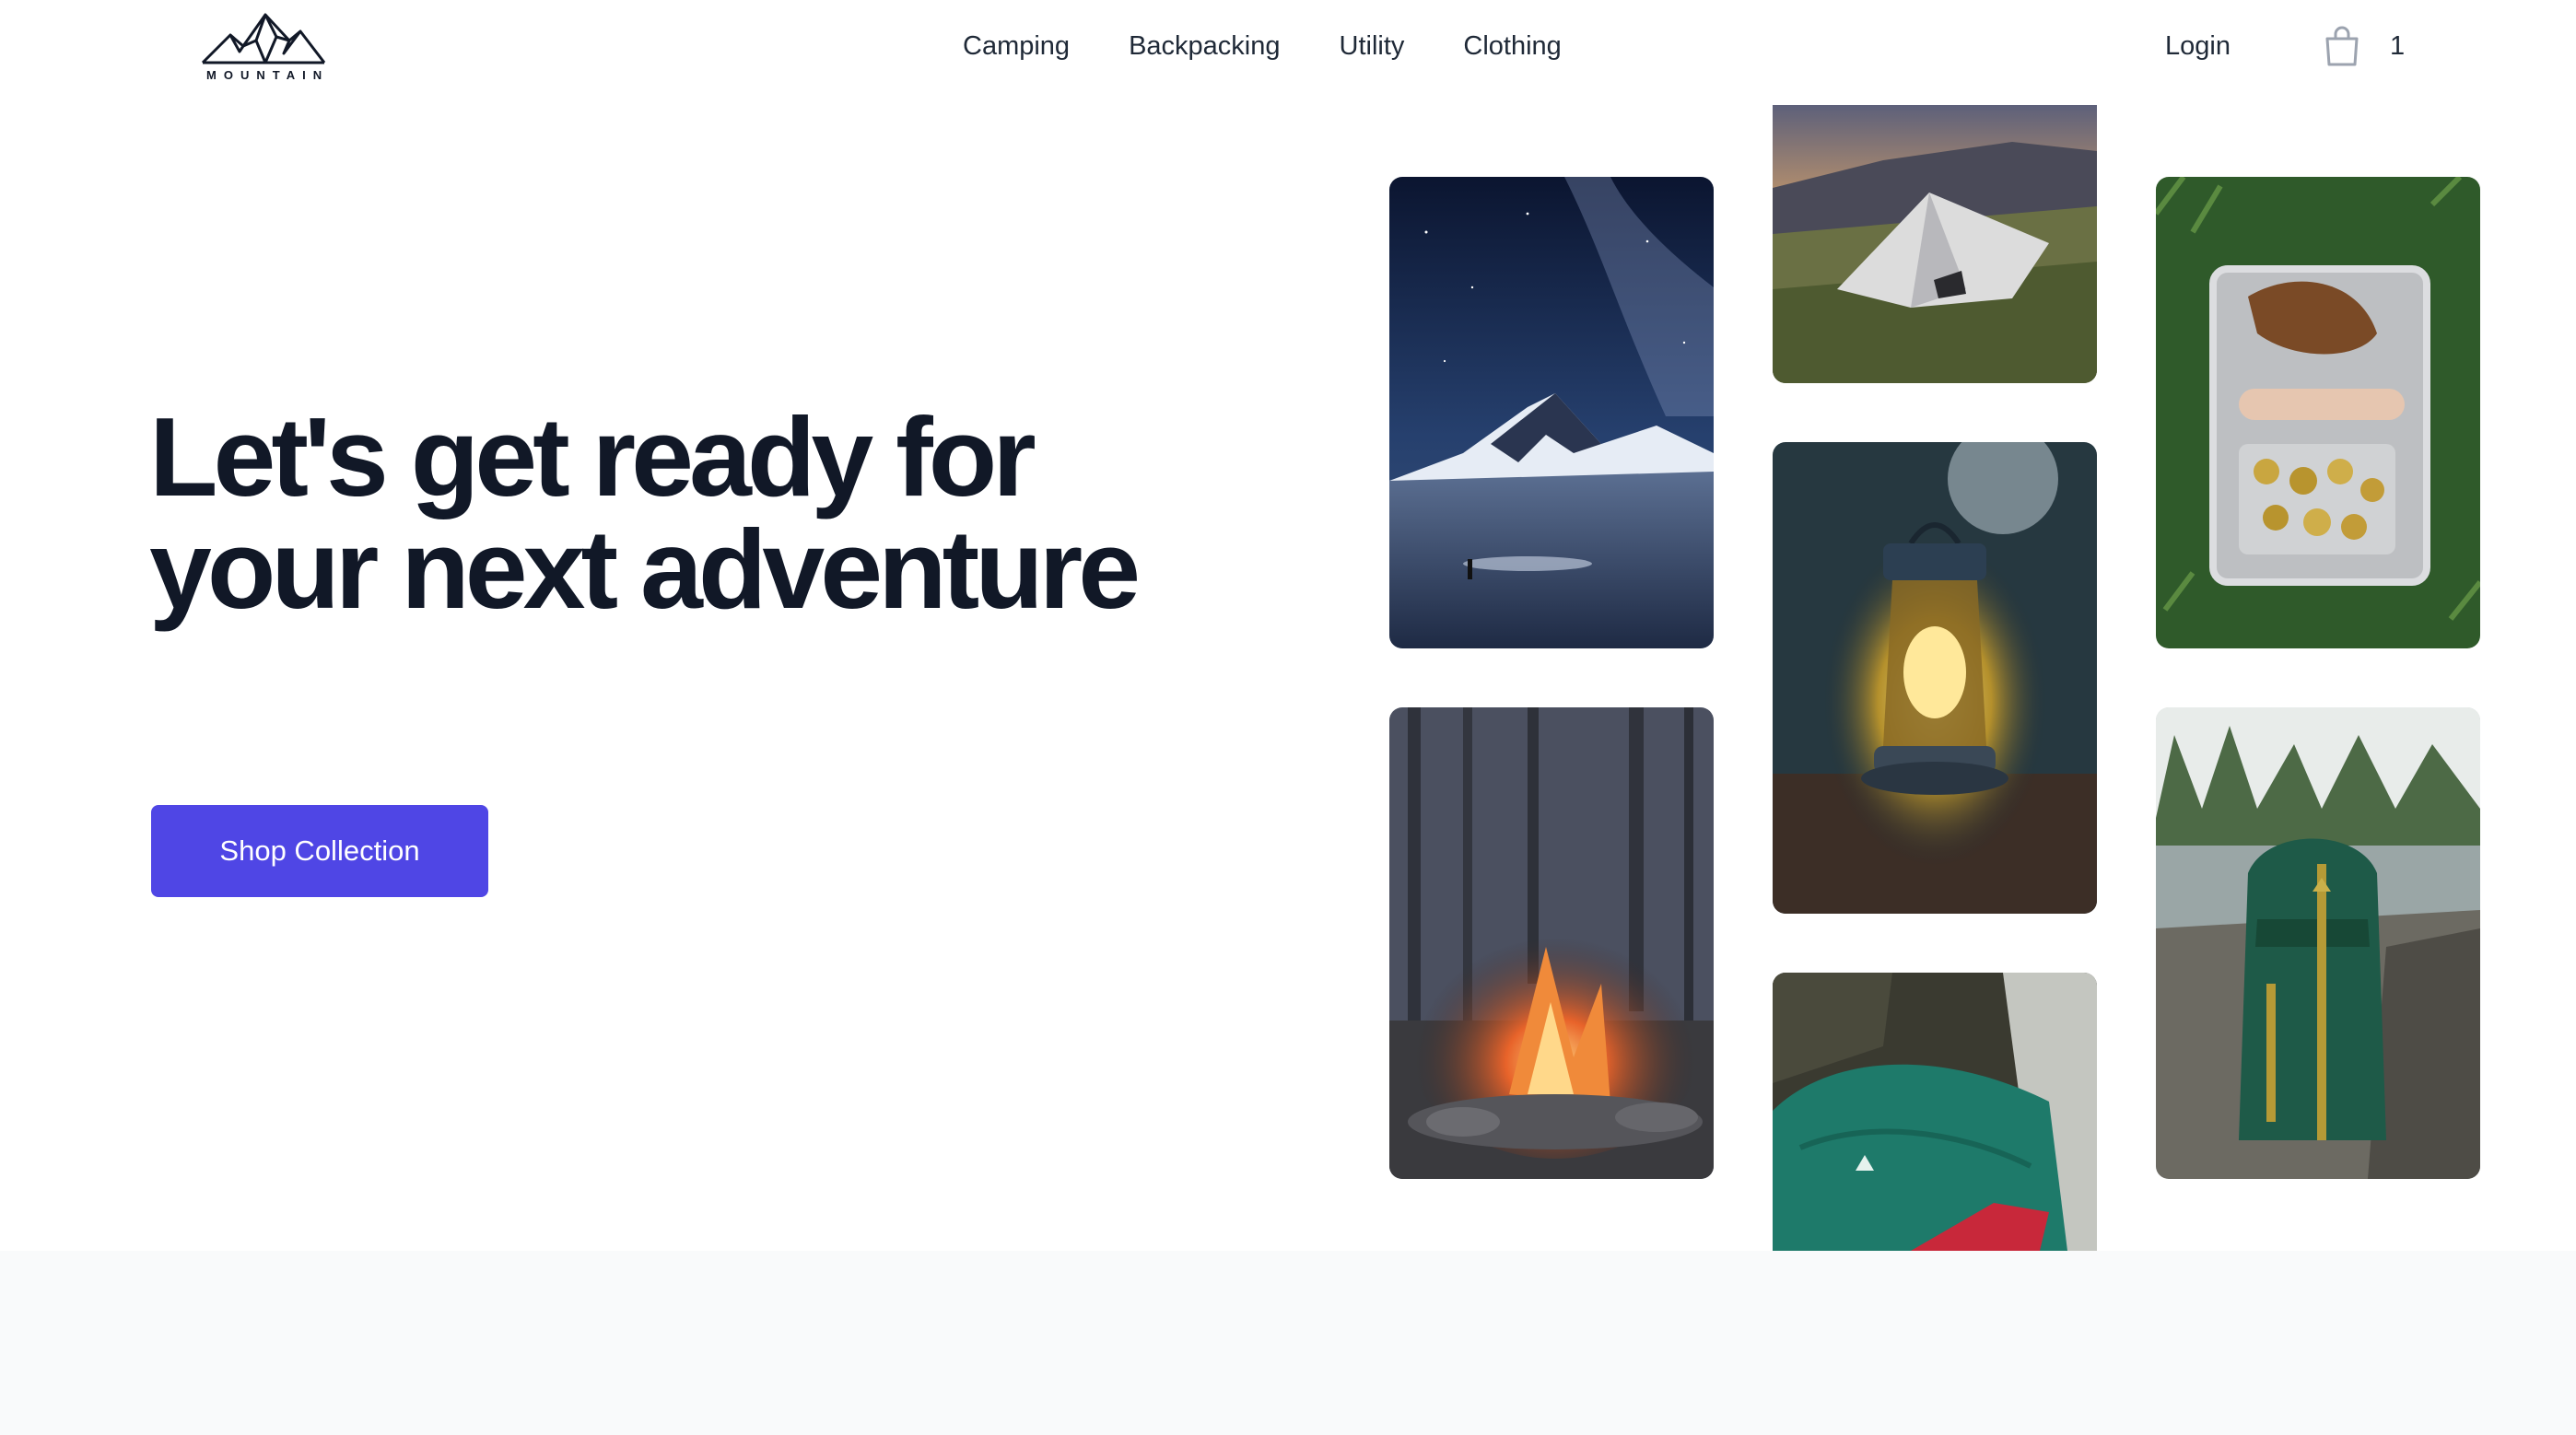 The image size is (2576, 1435). What do you see at coordinates (1288, 1343) in the screenshot?
I see `footer-section` at bounding box center [1288, 1343].